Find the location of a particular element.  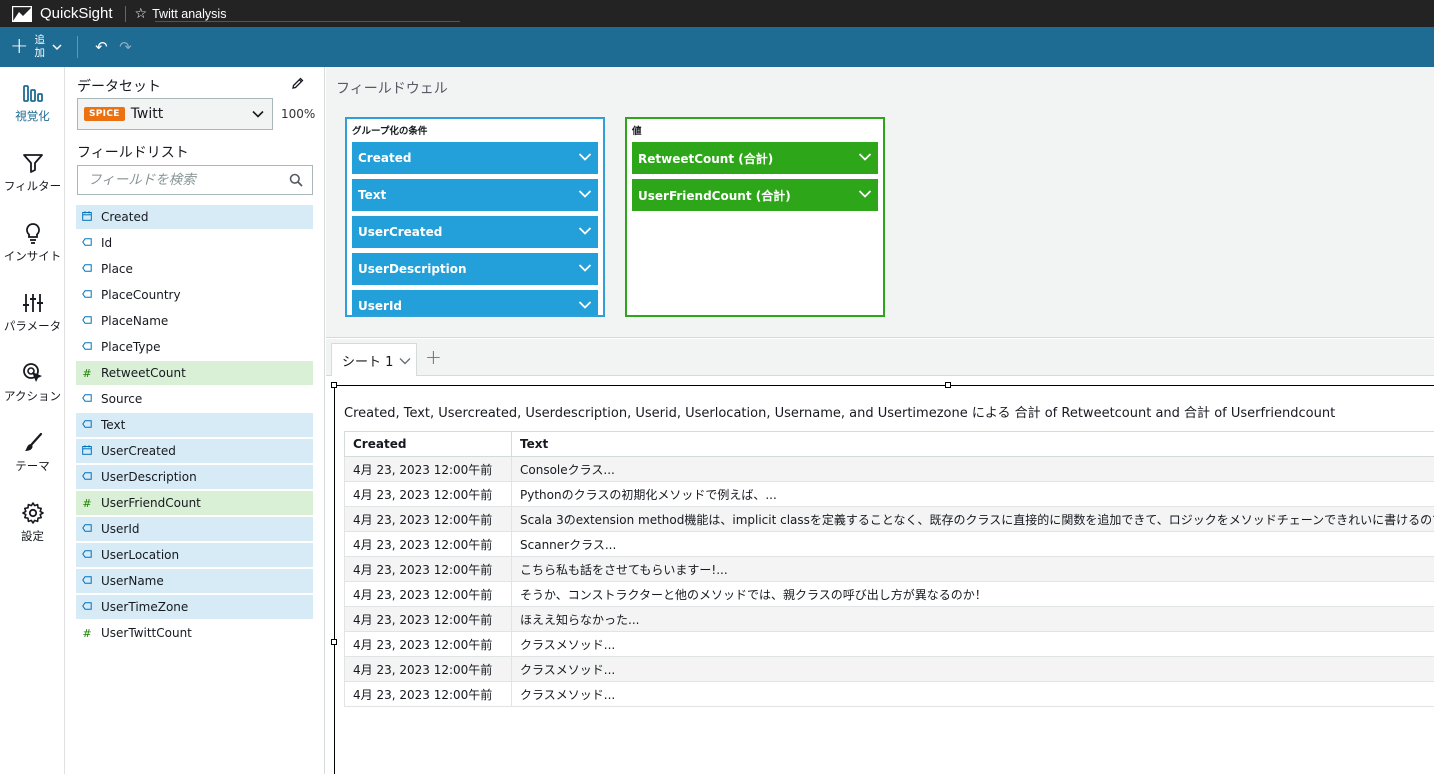

field-list-item: Text is located at coordinates (194, 425).